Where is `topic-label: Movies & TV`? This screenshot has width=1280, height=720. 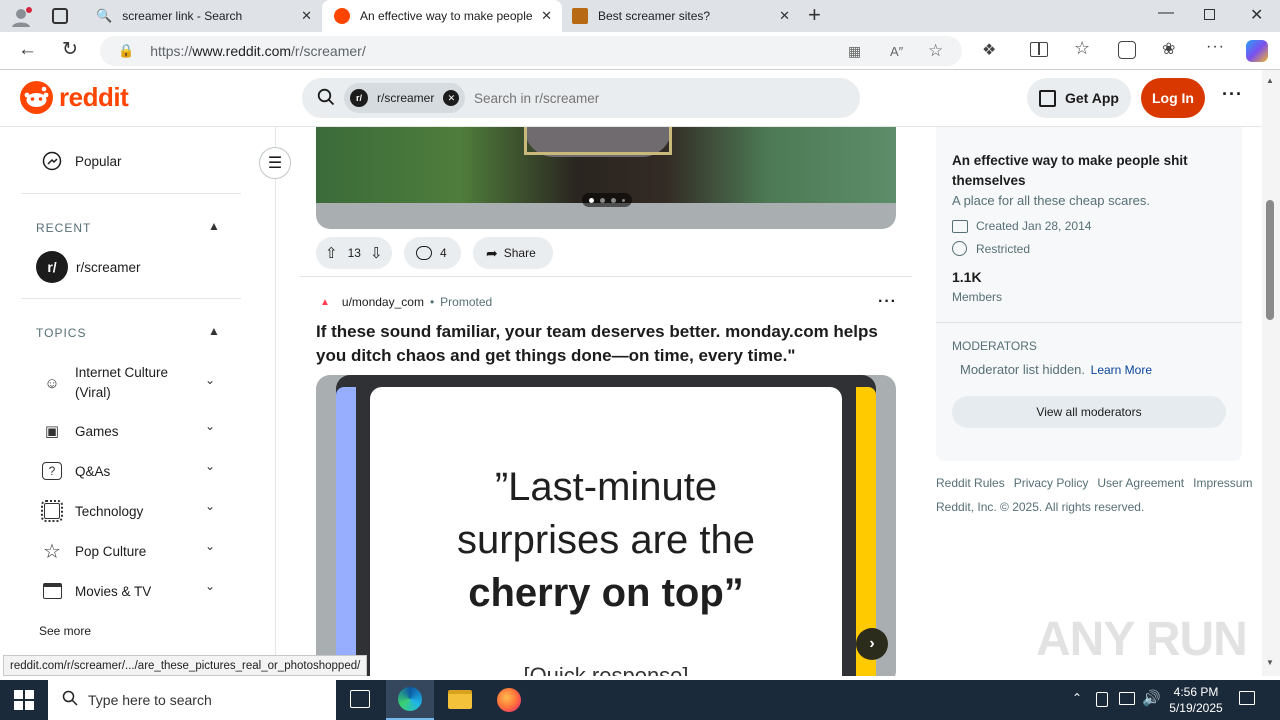 topic-label: Movies & TV is located at coordinates (113, 591).